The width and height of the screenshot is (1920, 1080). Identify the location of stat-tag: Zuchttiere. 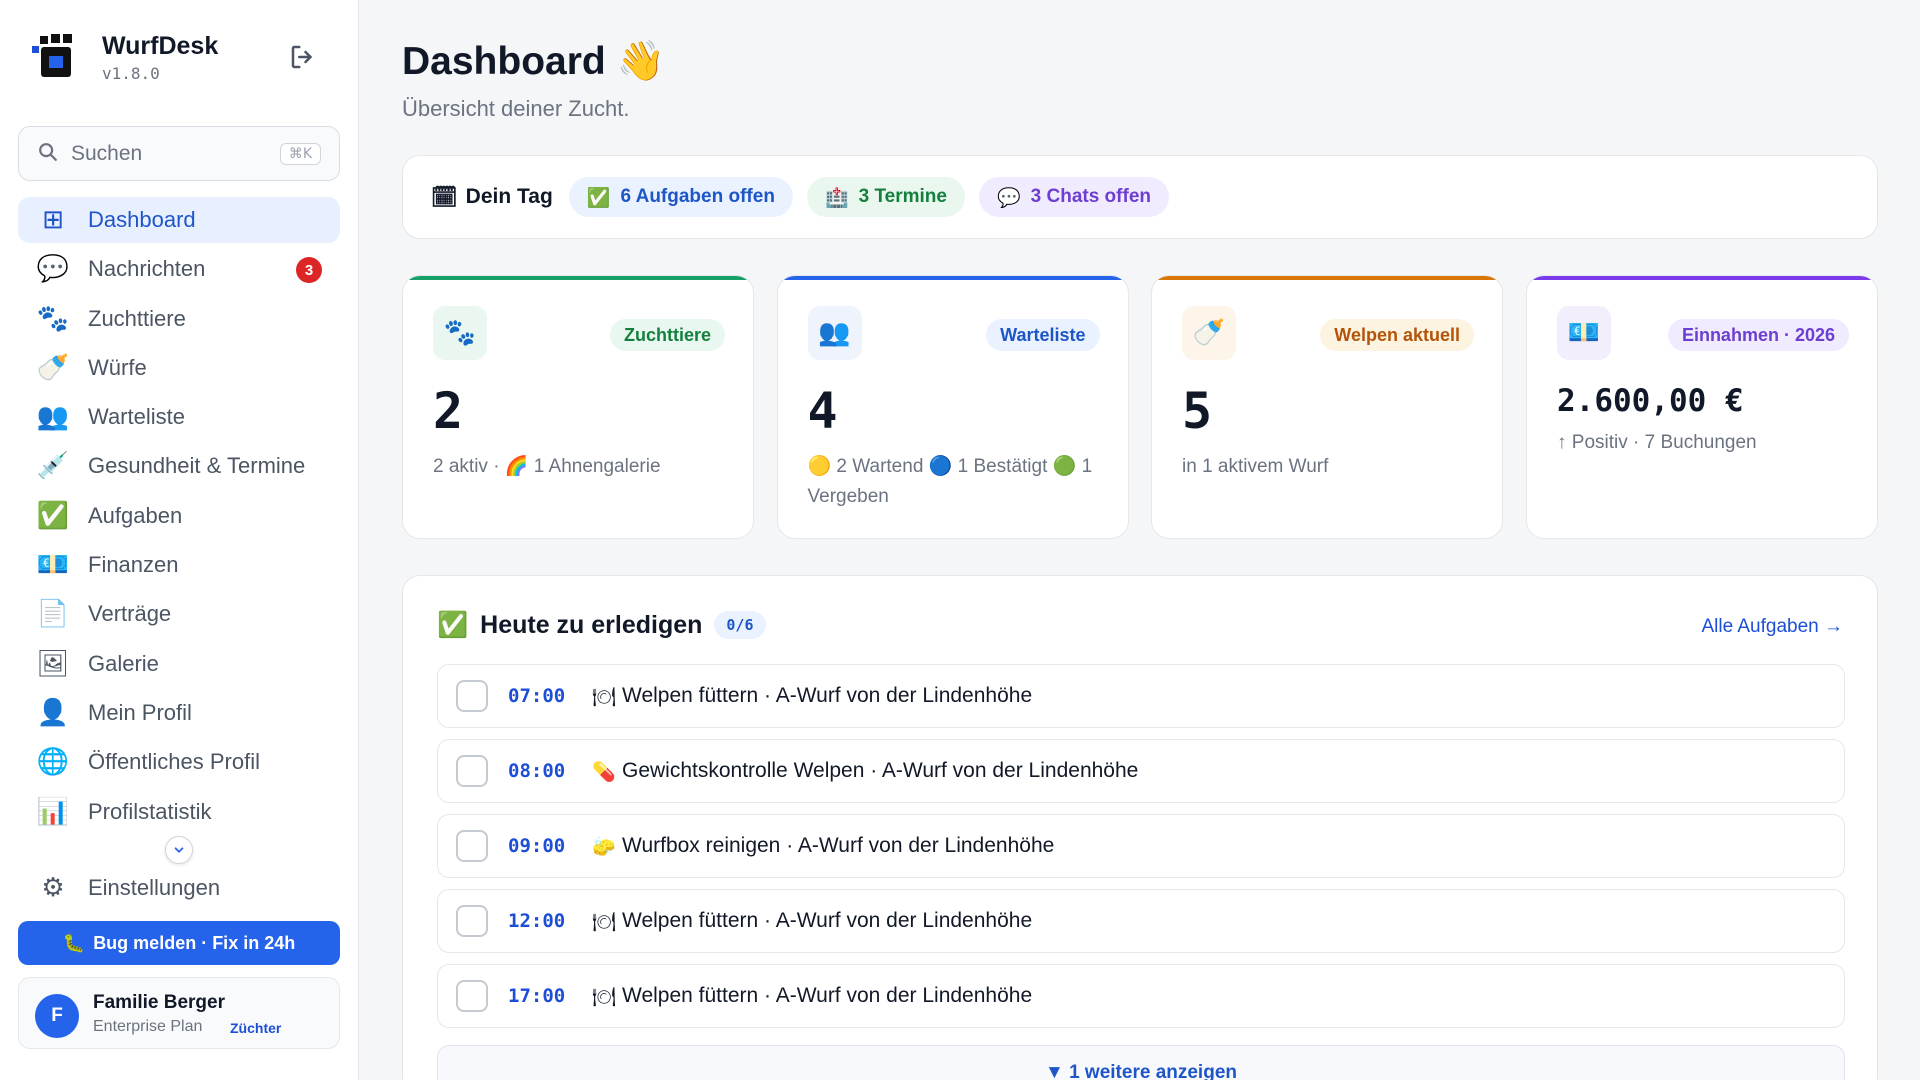
(667, 335).